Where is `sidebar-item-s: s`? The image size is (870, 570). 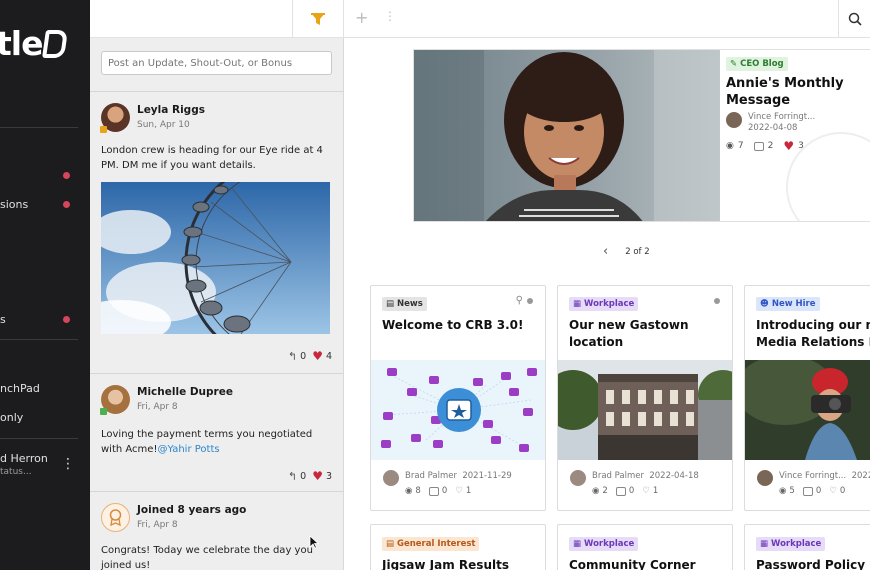
sidebar-item-s: s is located at coordinates (3, 319).